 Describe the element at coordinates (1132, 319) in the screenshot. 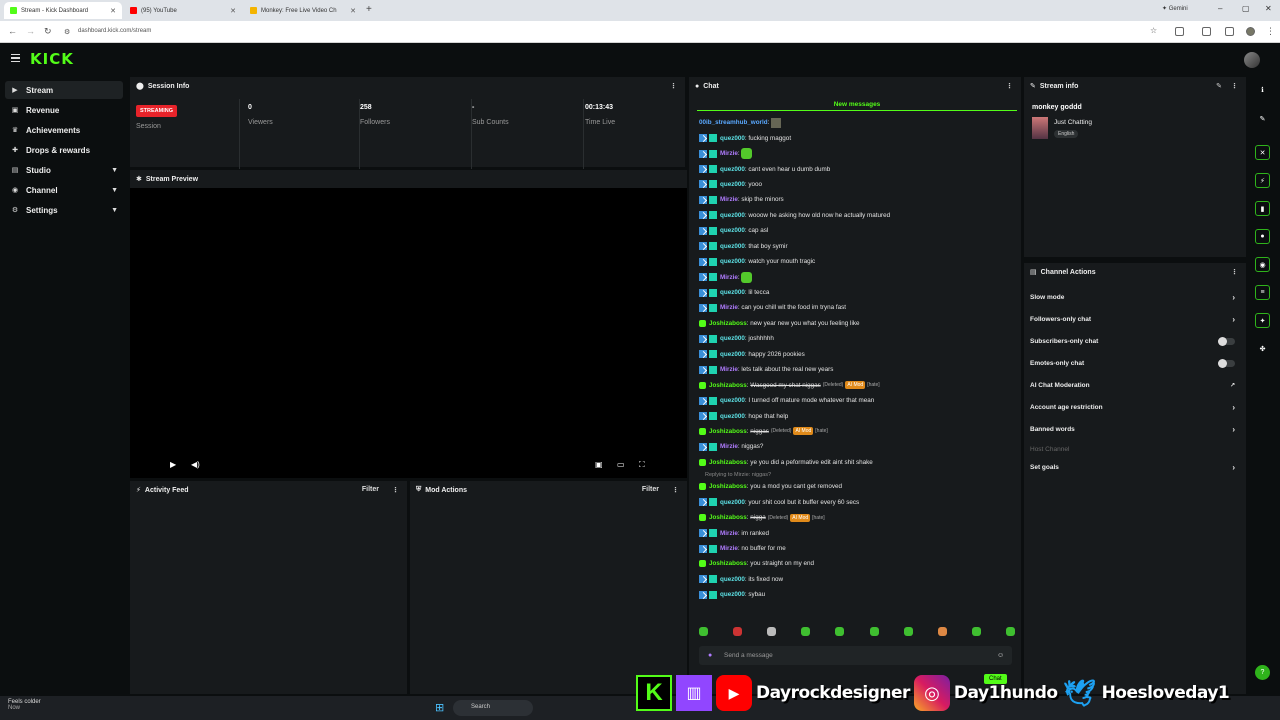

I see `followers-only-row: Followers-only chat ›` at that location.